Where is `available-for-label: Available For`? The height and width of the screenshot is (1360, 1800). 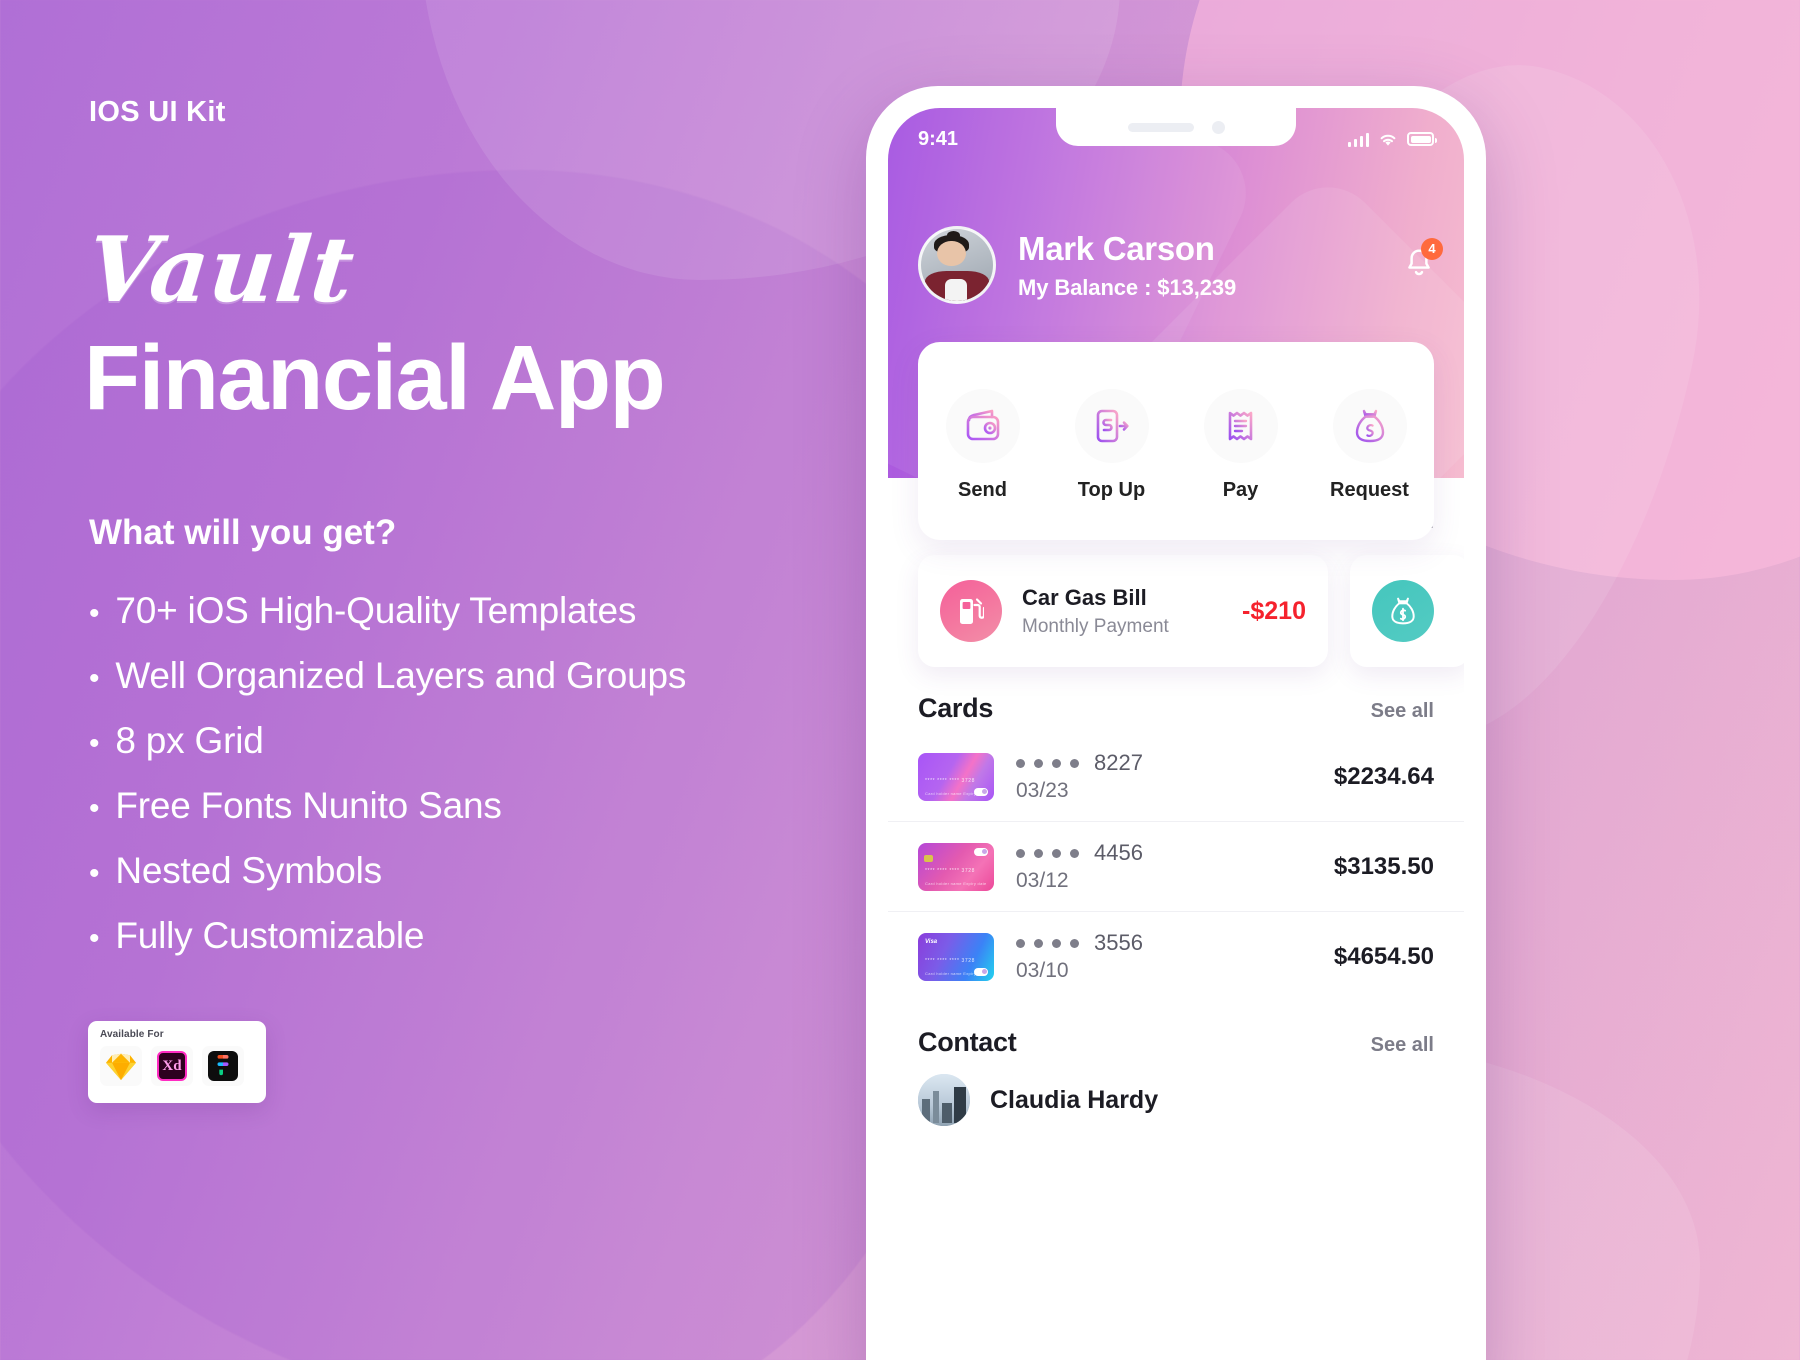
available-for-label: Available For is located at coordinates (132, 1034).